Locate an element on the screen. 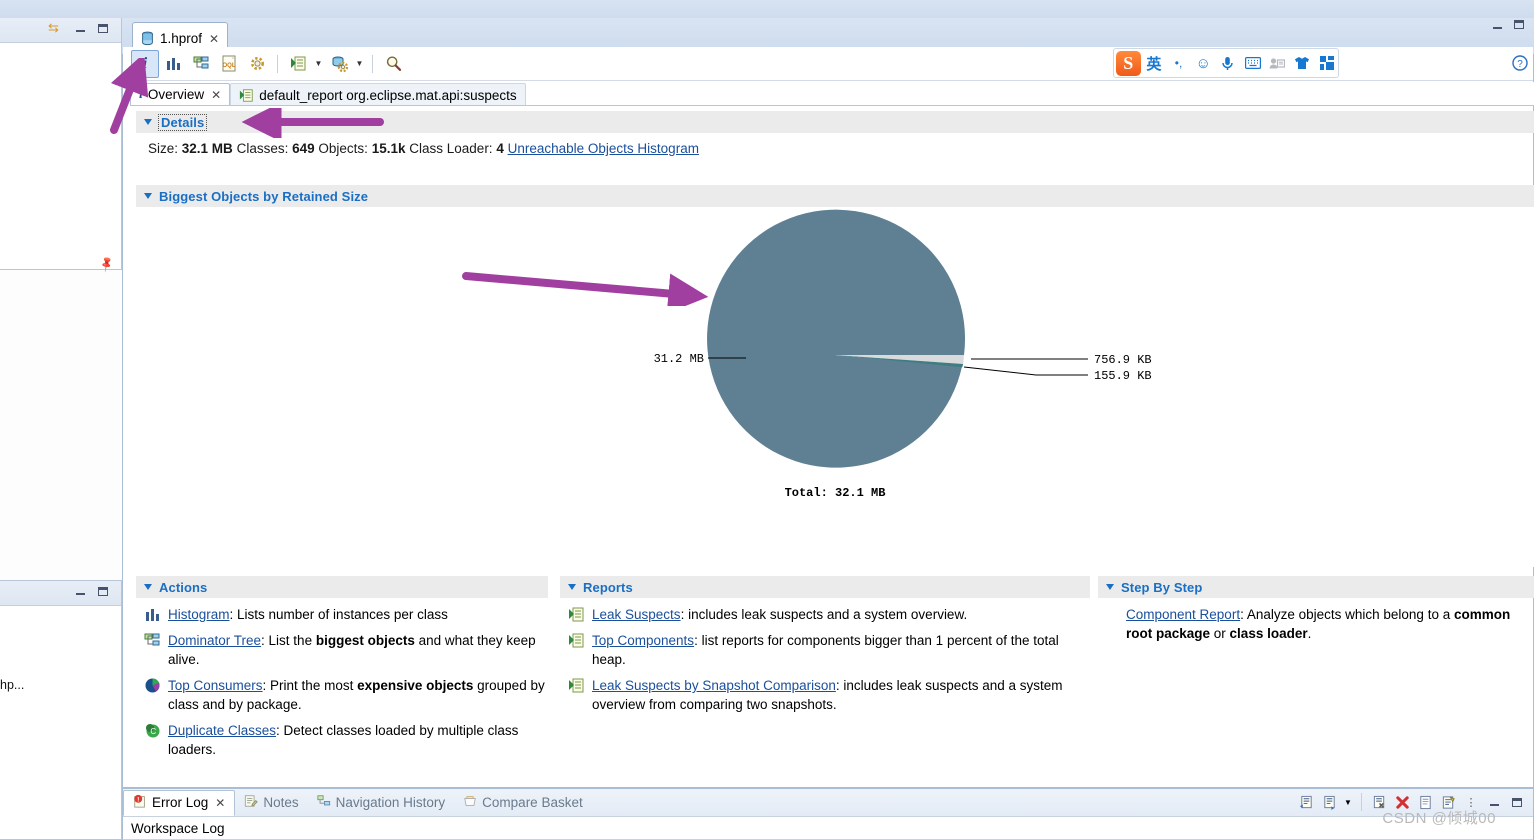  dominator-tree-link: Dominator Tree is located at coordinates (214, 640).